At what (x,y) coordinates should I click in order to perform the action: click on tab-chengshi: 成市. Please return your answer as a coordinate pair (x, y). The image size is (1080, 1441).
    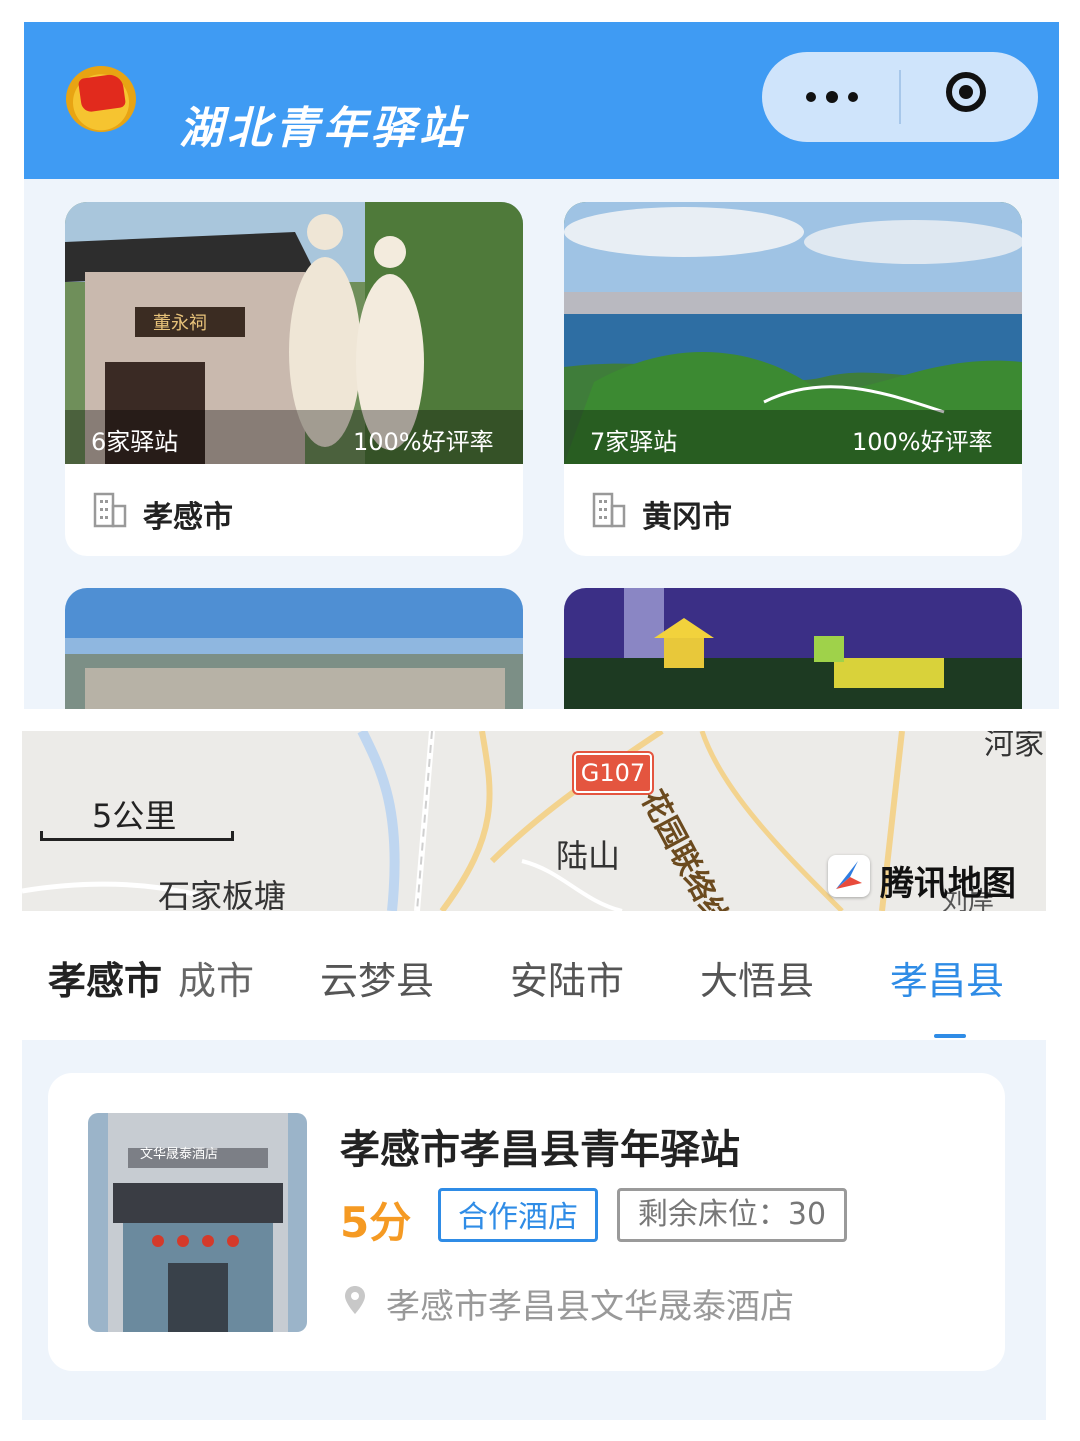
    Looking at the image, I should click on (216, 977).